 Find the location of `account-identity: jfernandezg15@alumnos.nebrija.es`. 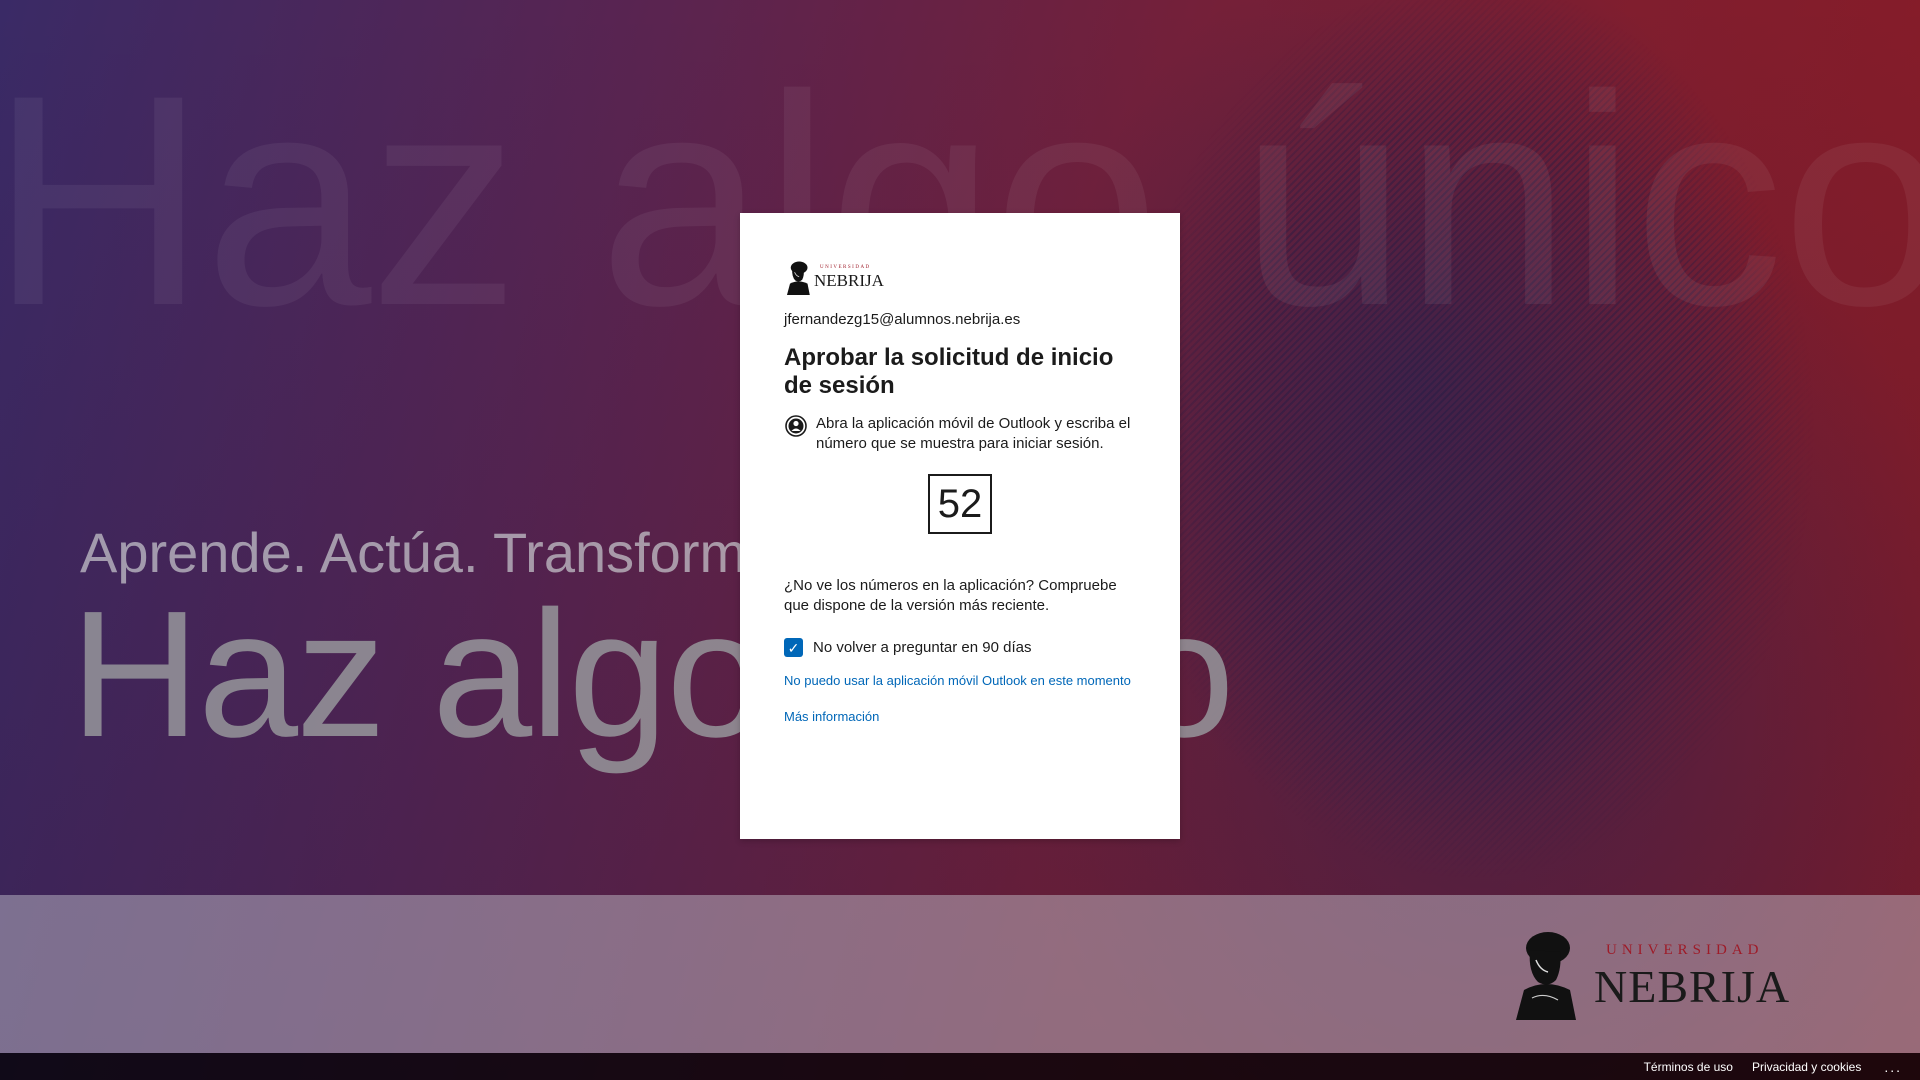

account-identity: jfernandezg15@alumnos.nebrija.es is located at coordinates (902, 319).